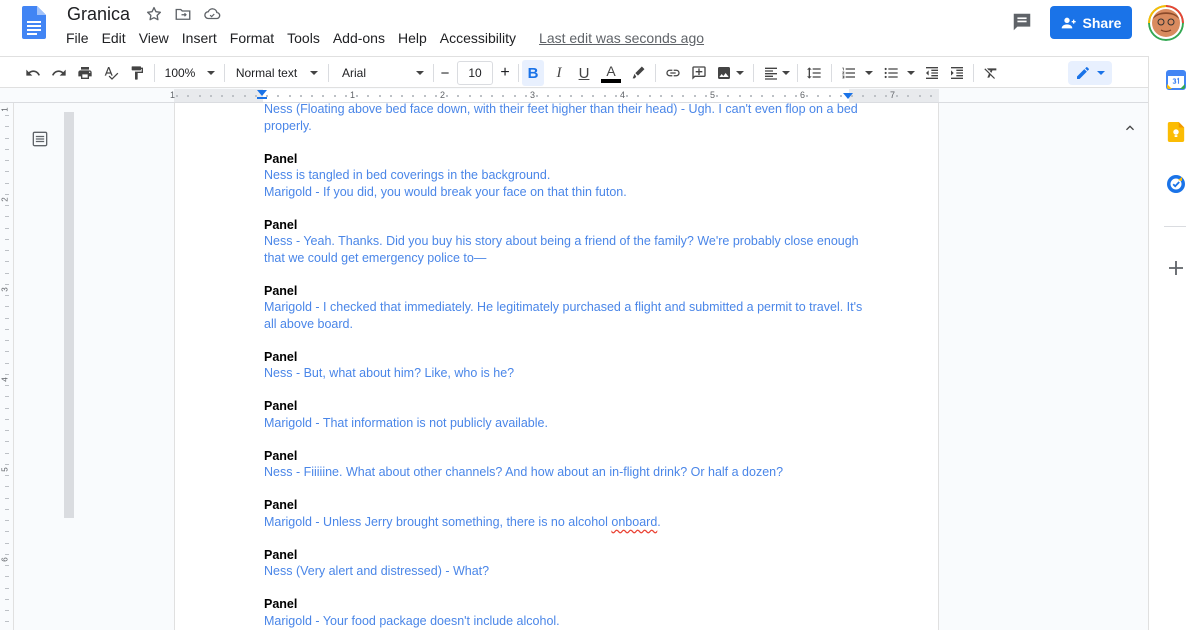  I want to click on vertical-scrollbar, so click(1143, 366).